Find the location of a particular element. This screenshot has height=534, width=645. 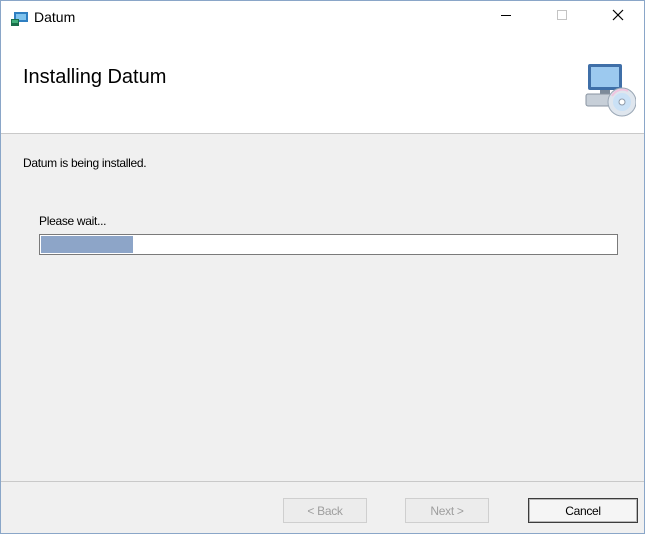

maximize-icon is located at coordinates (562, 17).